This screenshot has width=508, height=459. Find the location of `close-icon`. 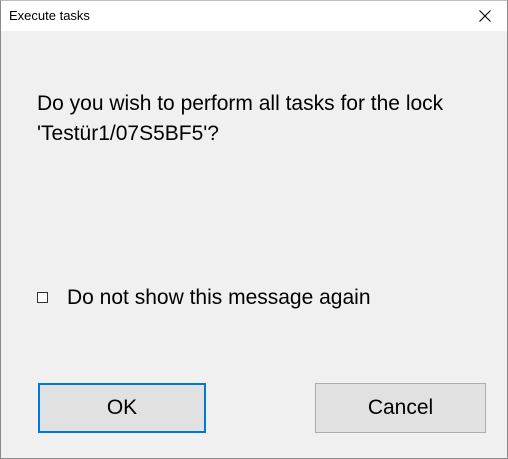

close-icon is located at coordinates (485, 16).